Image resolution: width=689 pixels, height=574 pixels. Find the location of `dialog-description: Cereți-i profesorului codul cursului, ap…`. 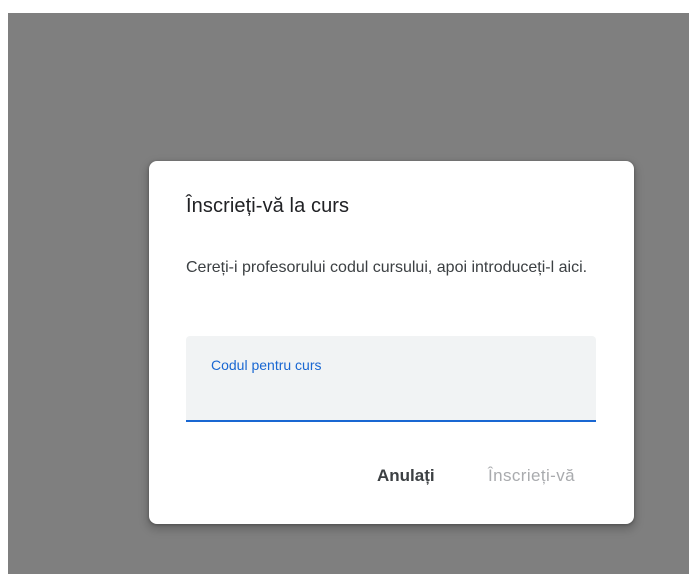

dialog-description: Cereți-i profesorului codul cursului, ap… is located at coordinates (387, 267).